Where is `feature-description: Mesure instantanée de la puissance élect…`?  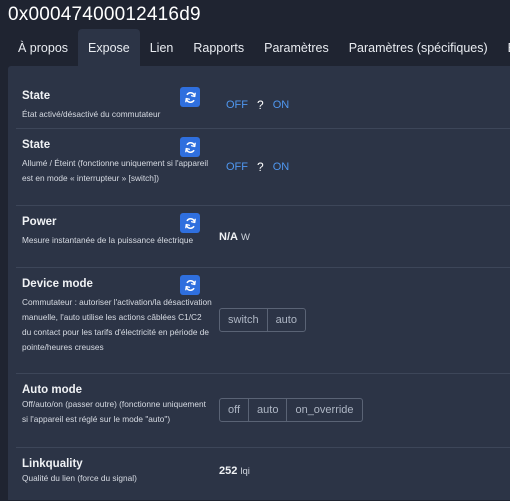
feature-description: Mesure instantanée de la puissance élect… is located at coordinates (108, 240).